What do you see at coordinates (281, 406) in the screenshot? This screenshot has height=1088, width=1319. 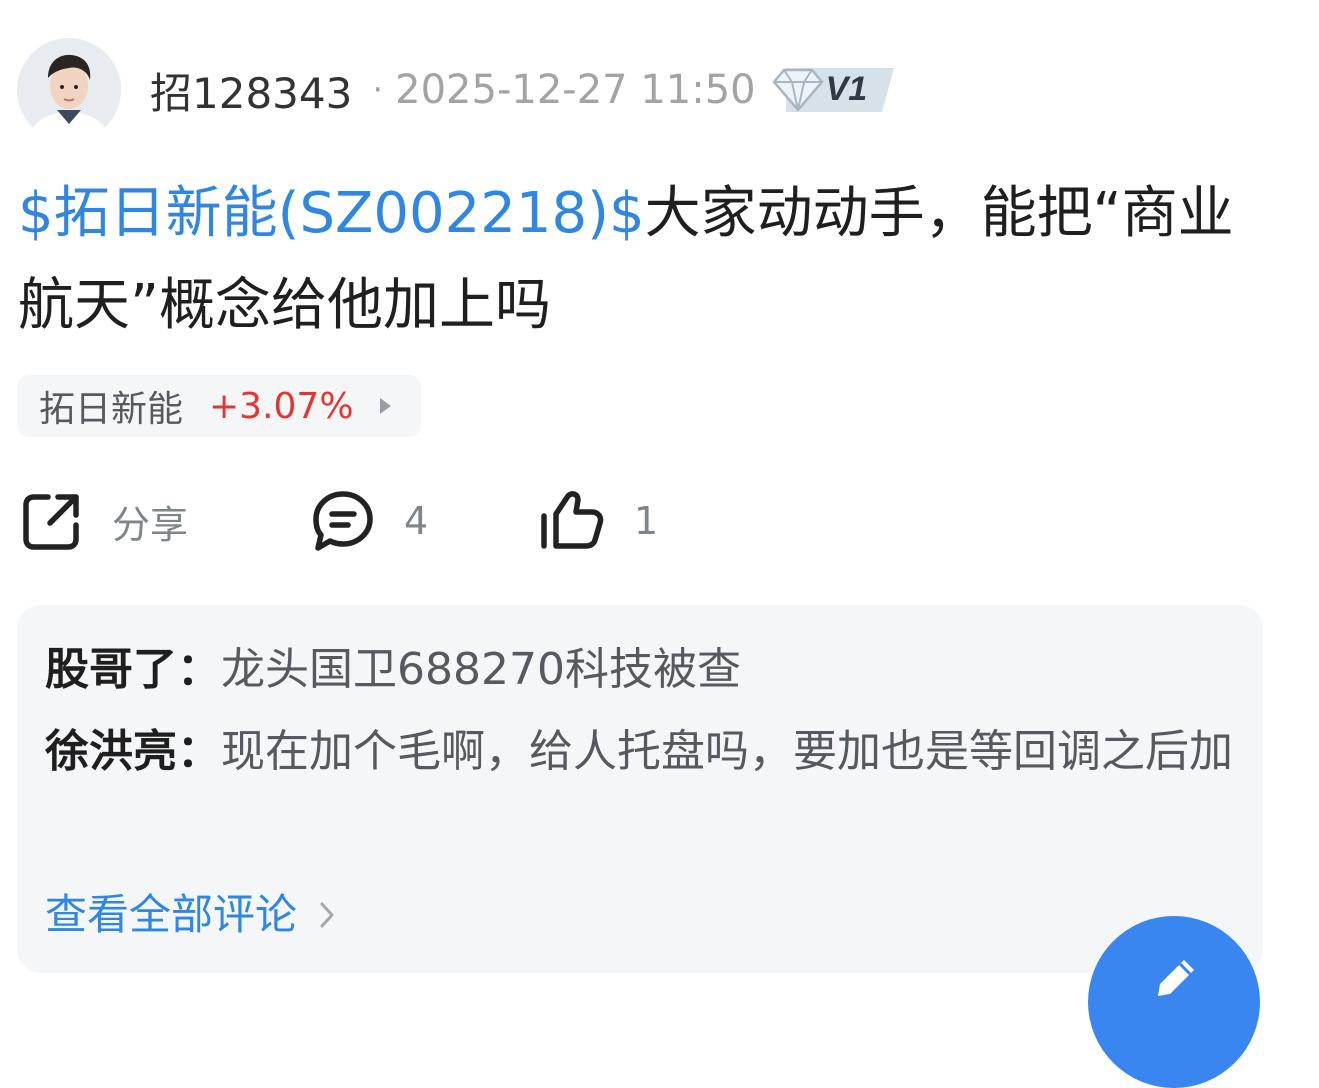 I see `stock-change: +3.07%` at bounding box center [281, 406].